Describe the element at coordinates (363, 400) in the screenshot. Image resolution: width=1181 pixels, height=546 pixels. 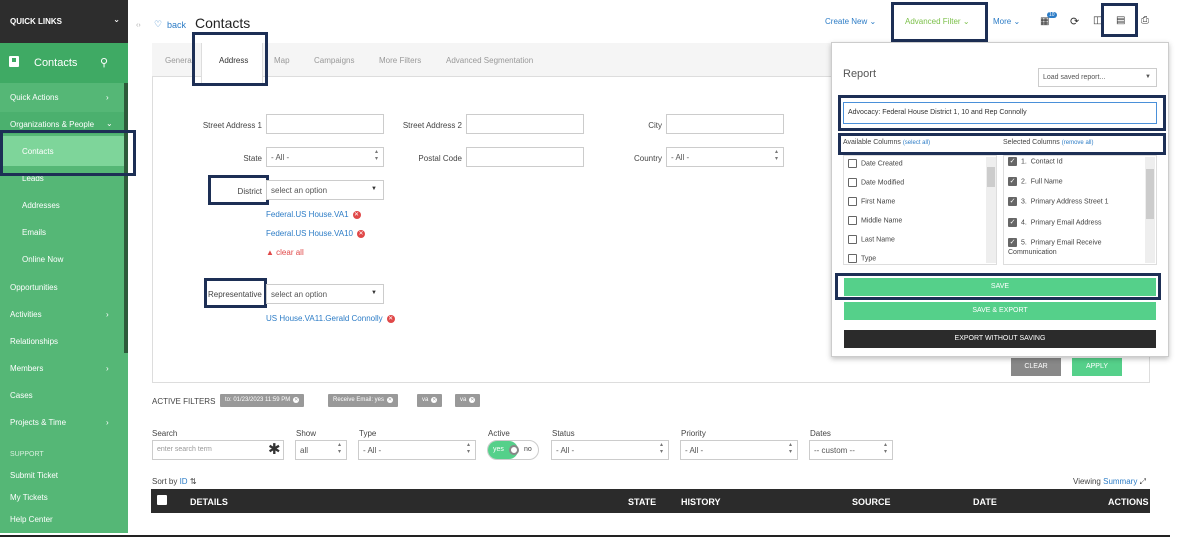
I see `filter-chip: Receive Email: yes ✕` at that location.